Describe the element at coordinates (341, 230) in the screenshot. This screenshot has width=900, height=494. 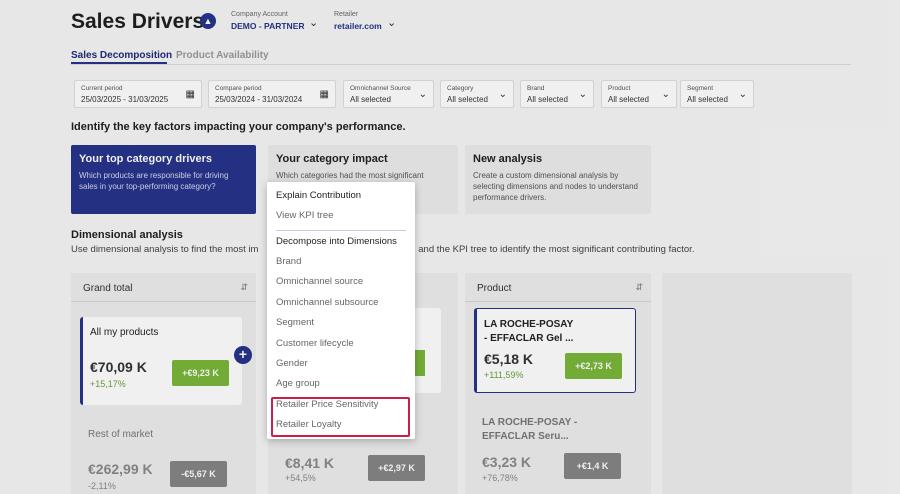
I see `menu-divider` at that location.